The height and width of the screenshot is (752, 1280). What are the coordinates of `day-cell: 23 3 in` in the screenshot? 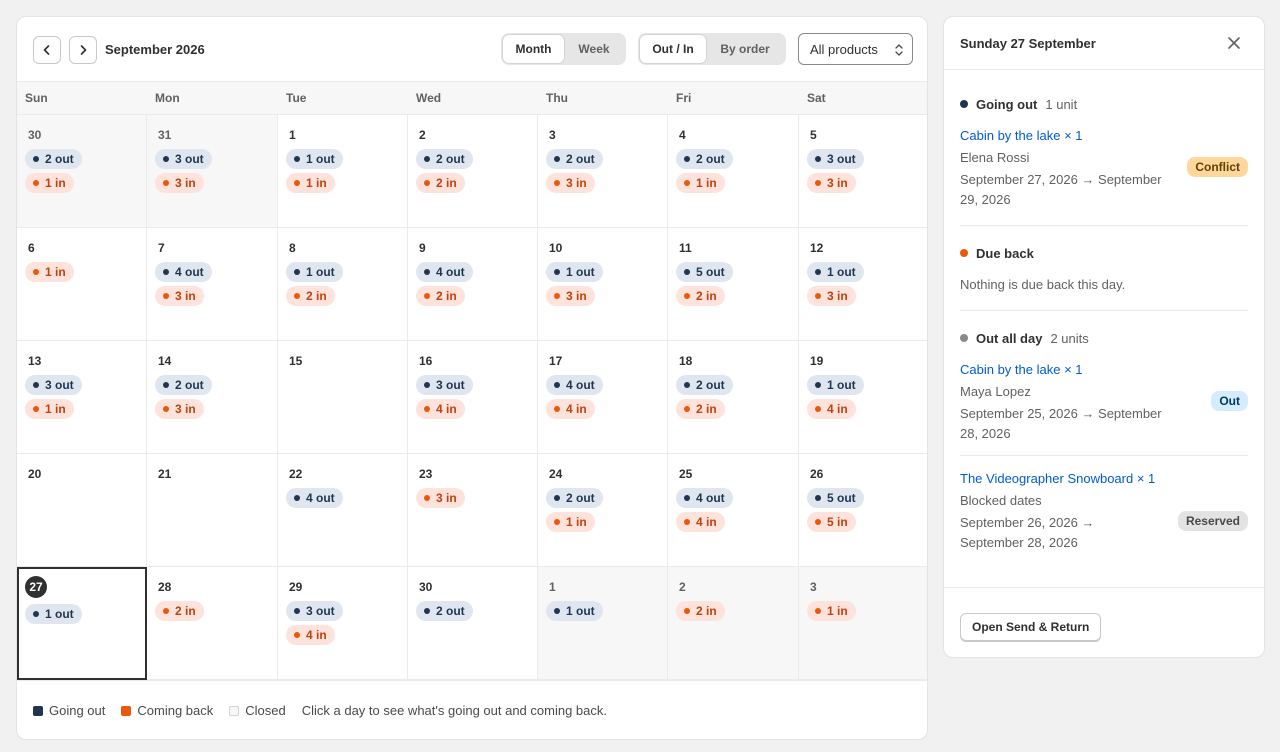 It's located at (473, 510).